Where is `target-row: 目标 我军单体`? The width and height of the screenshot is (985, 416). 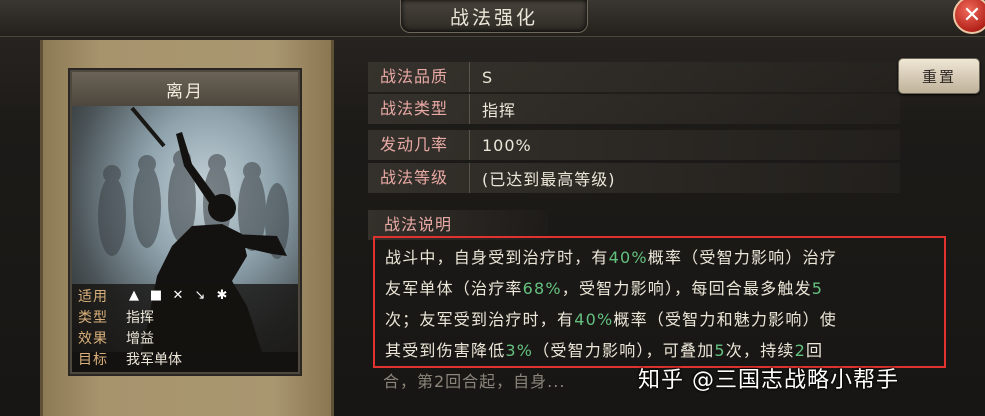 target-row: 目标 我军单体 is located at coordinates (130, 359).